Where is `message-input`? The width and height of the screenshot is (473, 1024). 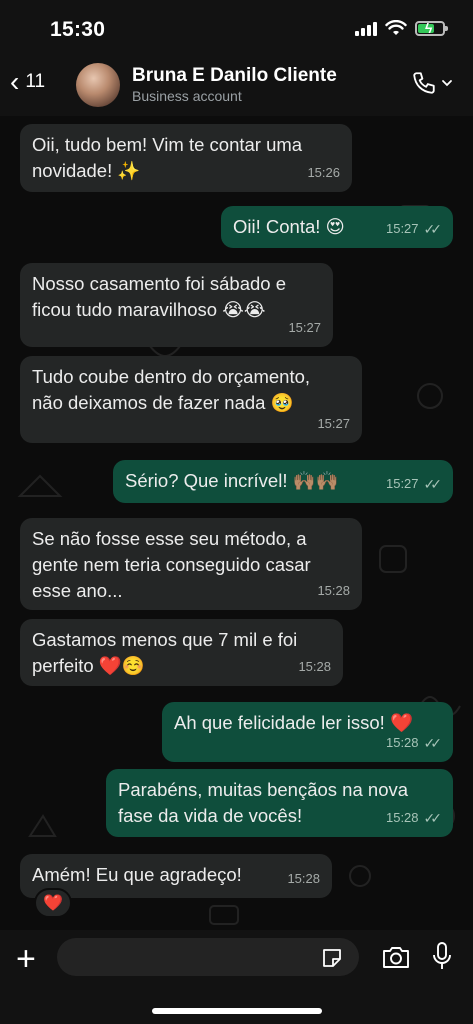 message-input is located at coordinates (208, 957).